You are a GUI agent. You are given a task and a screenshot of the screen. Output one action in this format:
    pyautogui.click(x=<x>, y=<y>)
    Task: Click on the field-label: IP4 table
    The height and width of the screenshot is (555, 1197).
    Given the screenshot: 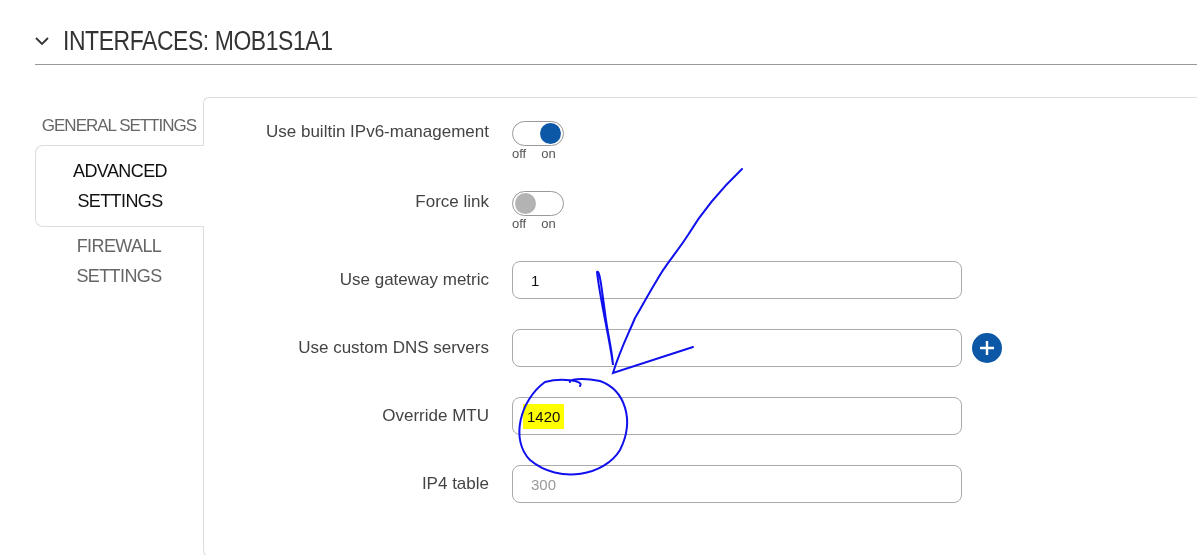 What is the action you would take?
    pyautogui.click(x=455, y=484)
    